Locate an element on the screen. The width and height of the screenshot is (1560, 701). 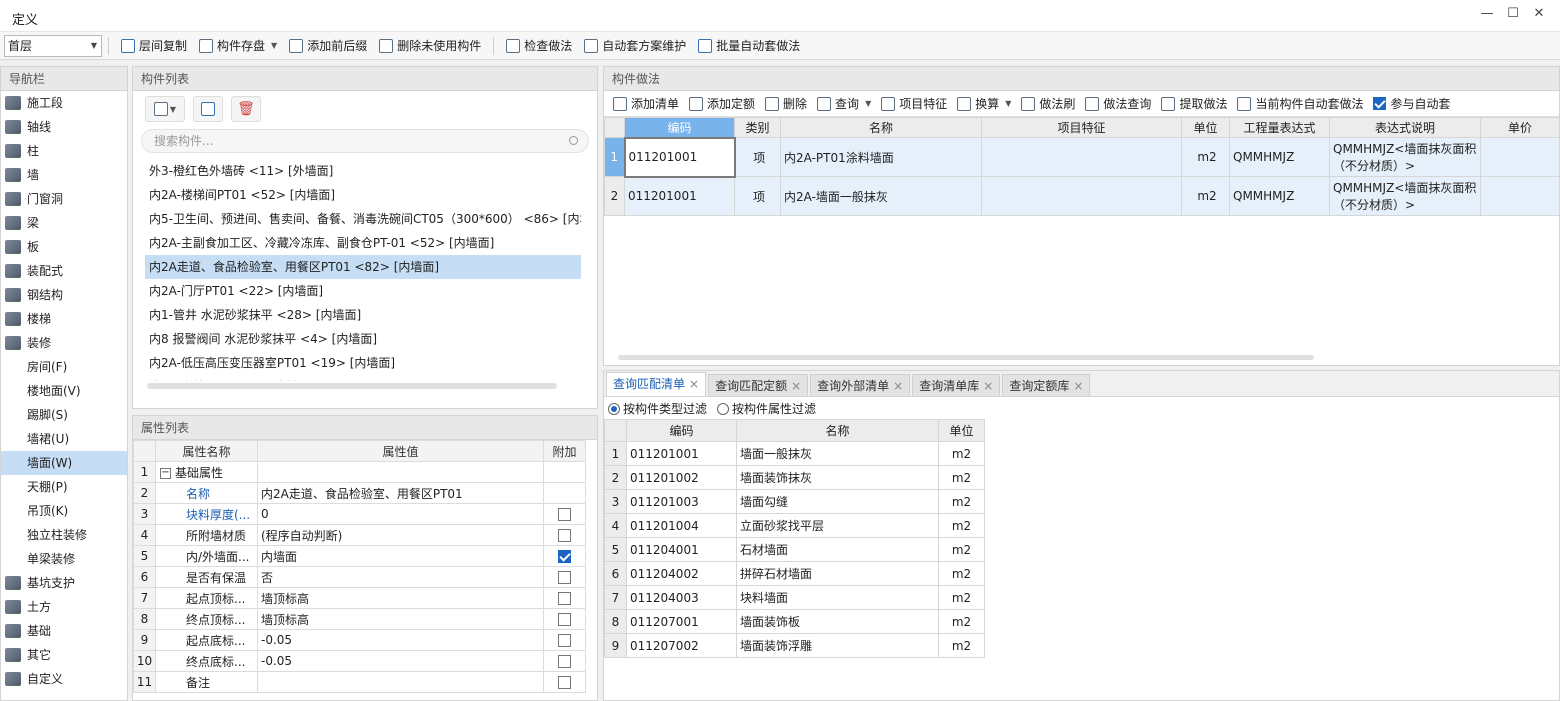
copy-between-floors-button: 层间复制 is located at coordinates (154, 46).